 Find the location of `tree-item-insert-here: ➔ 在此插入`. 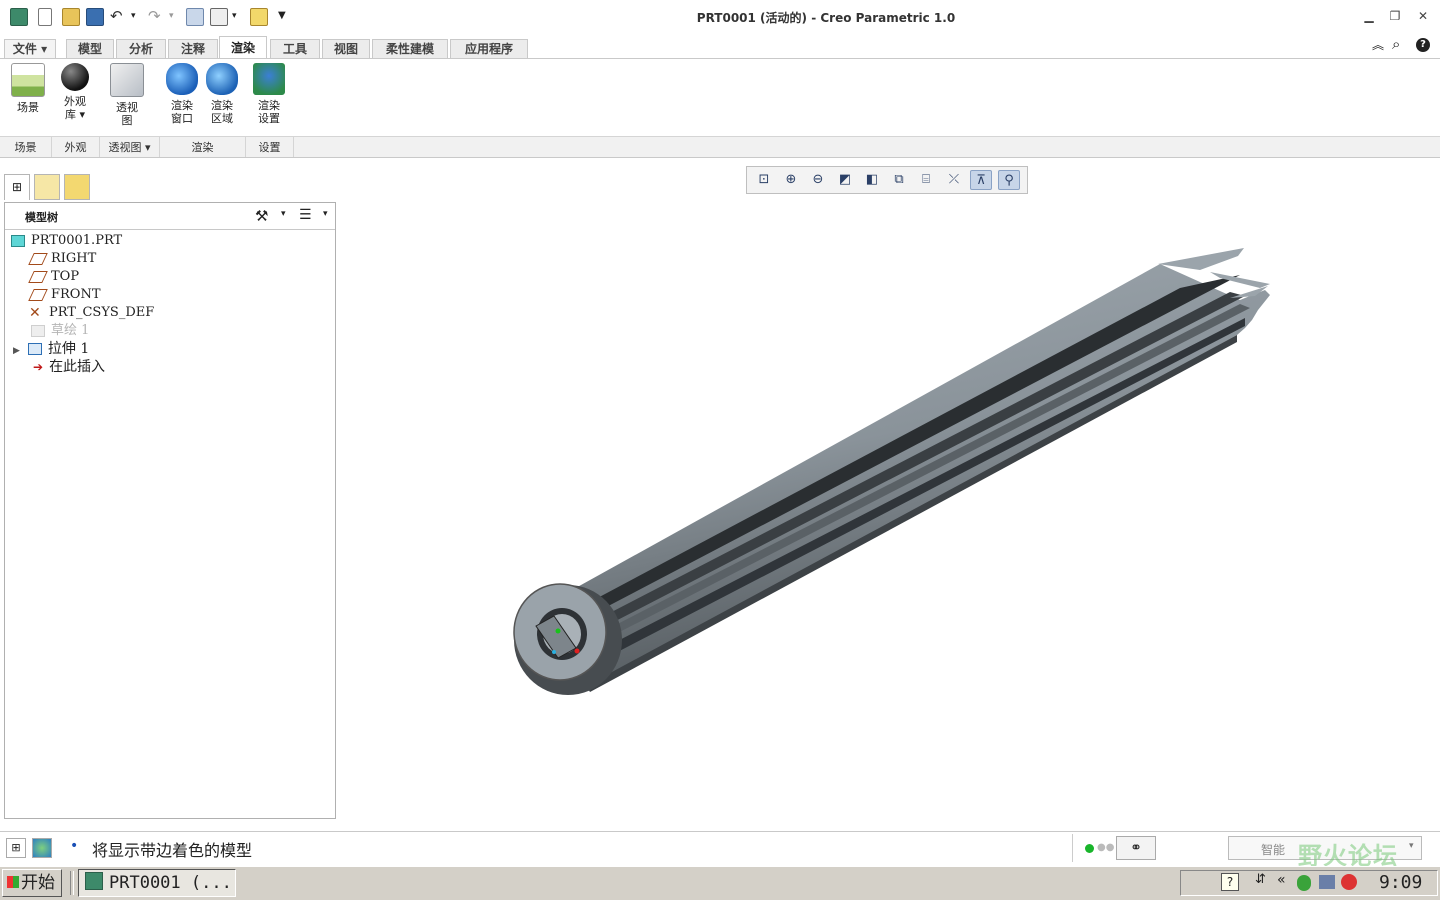

tree-item-insert-here: ➔ 在此插入 is located at coordinates (69, 367).